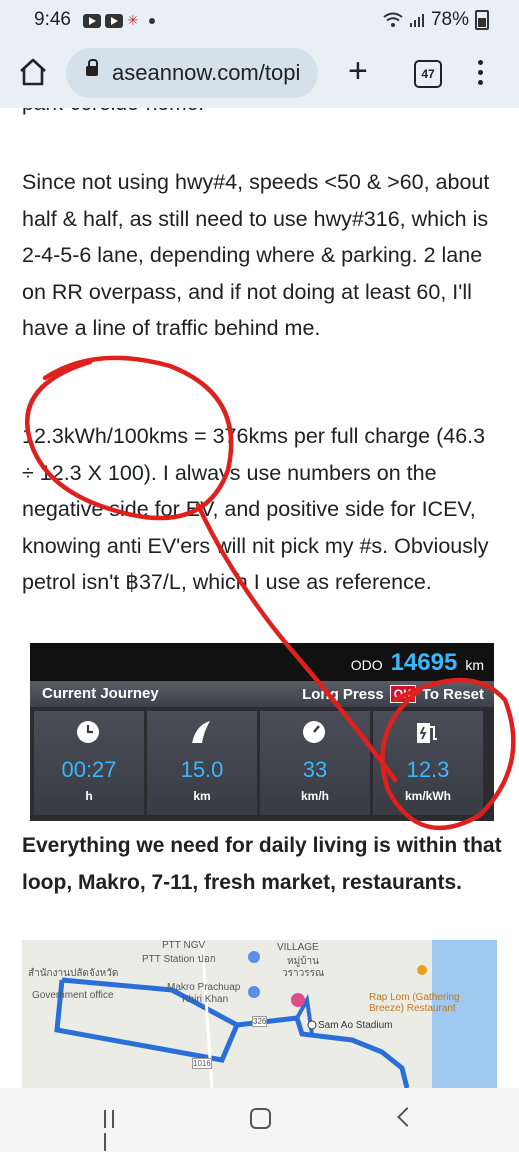  I want to click on ok-badge: OK, so click(402, 694).